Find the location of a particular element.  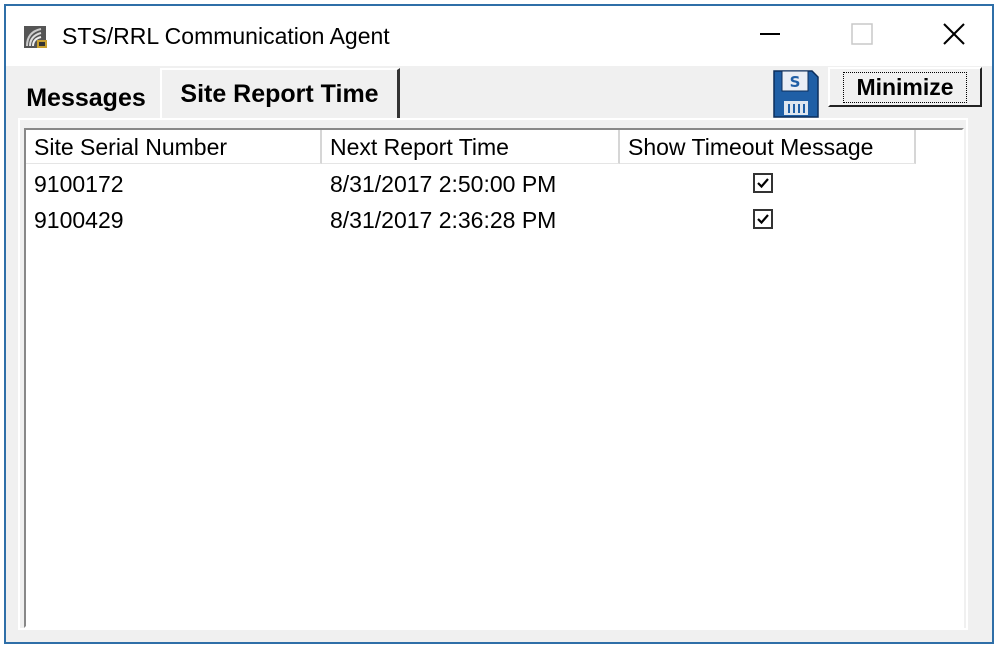

tab-messages: Messages is located at coordinates (86, 98).